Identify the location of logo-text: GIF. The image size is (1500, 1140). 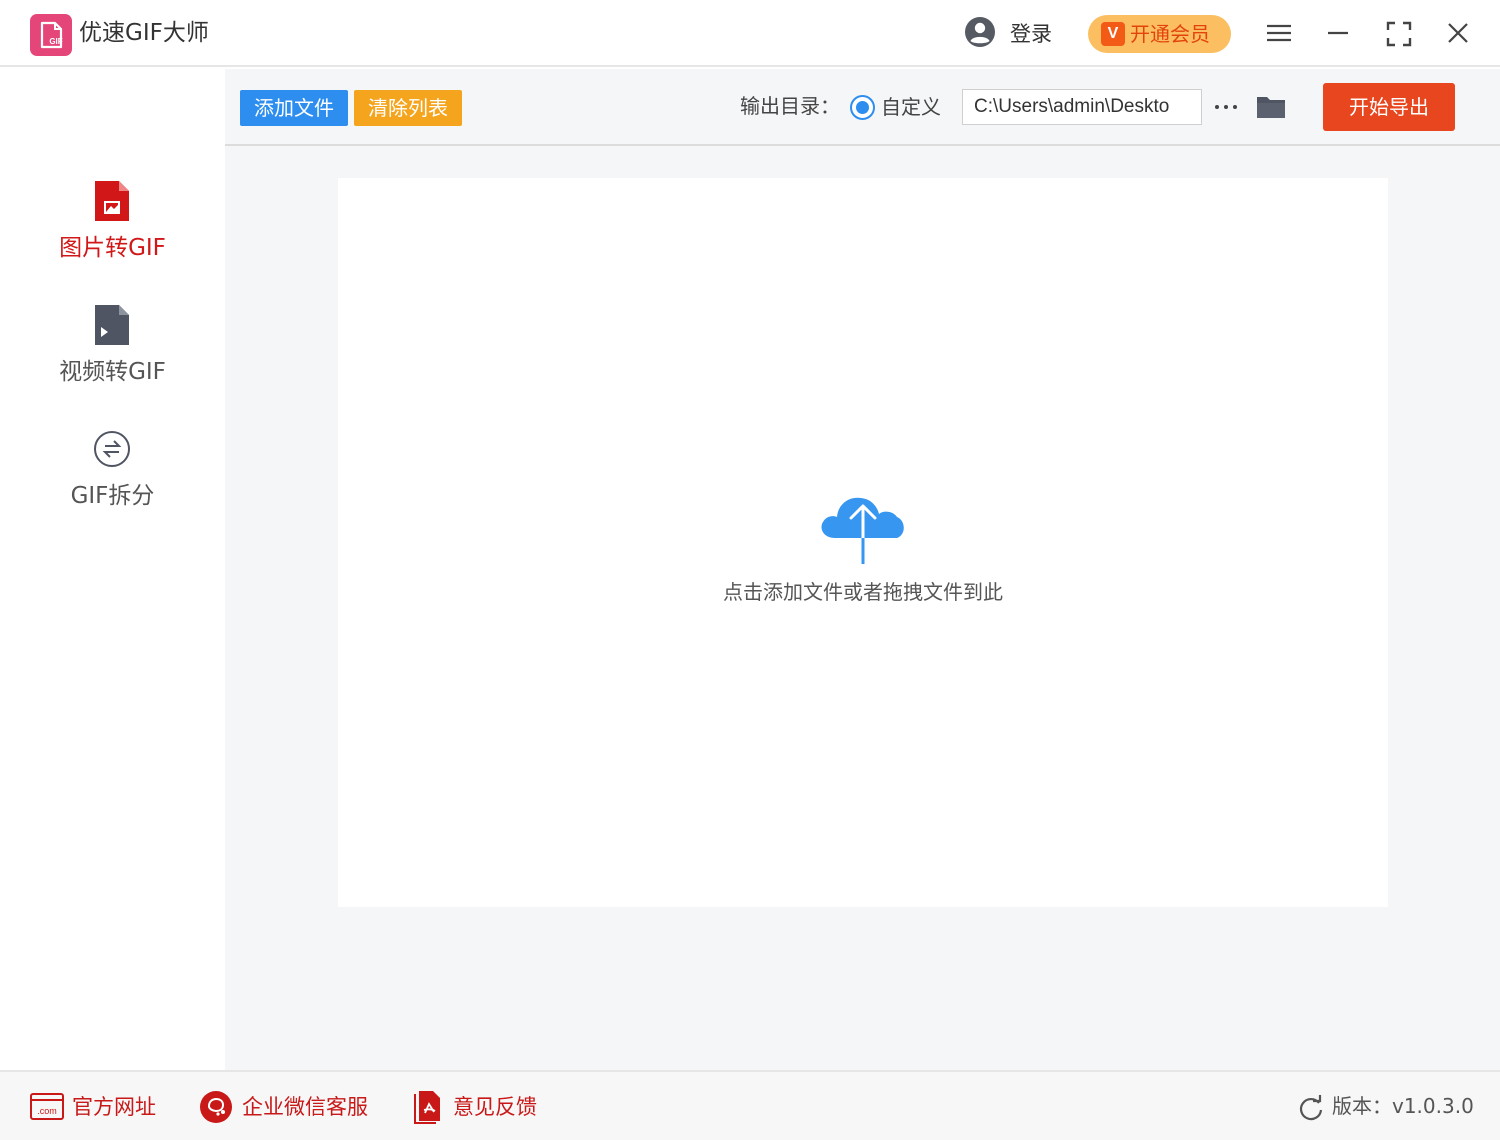
(55, 41).